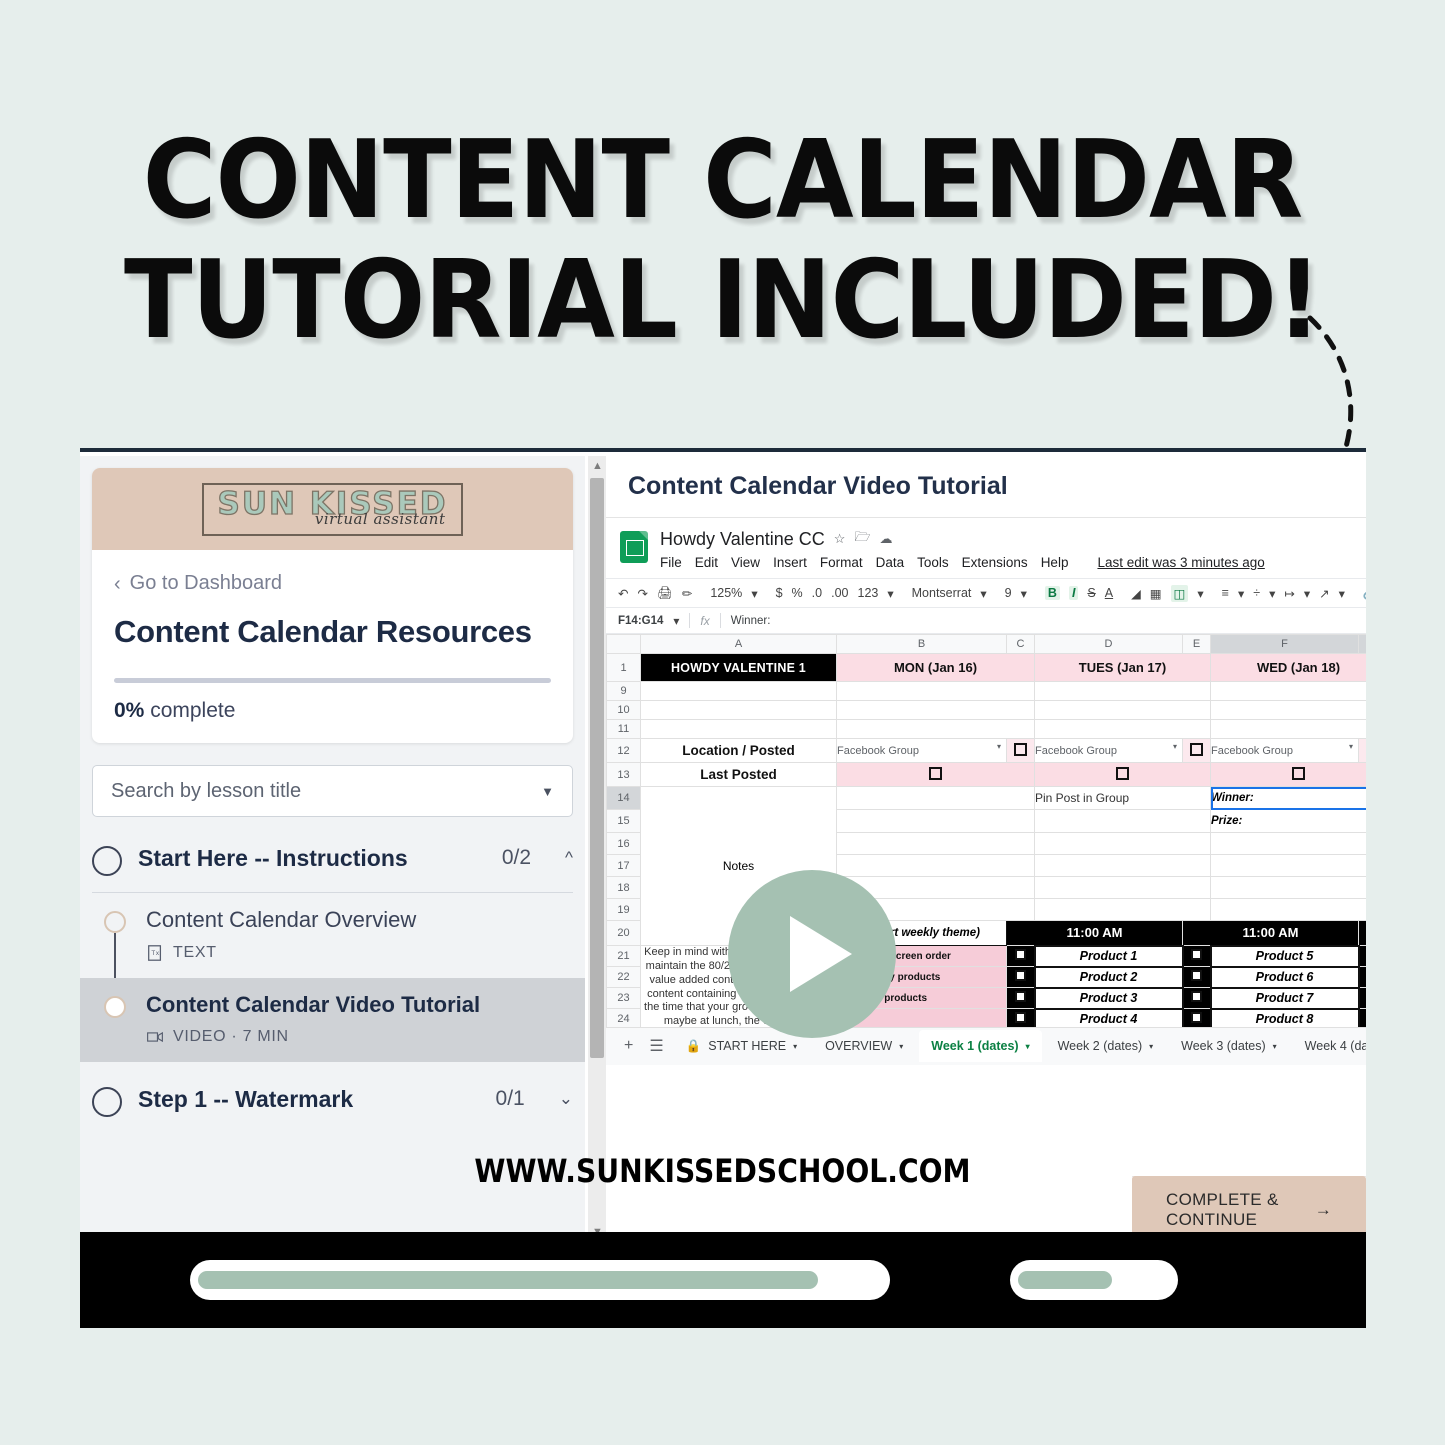  I want to click on cell-g23-checkbox, so click(1362, 998).